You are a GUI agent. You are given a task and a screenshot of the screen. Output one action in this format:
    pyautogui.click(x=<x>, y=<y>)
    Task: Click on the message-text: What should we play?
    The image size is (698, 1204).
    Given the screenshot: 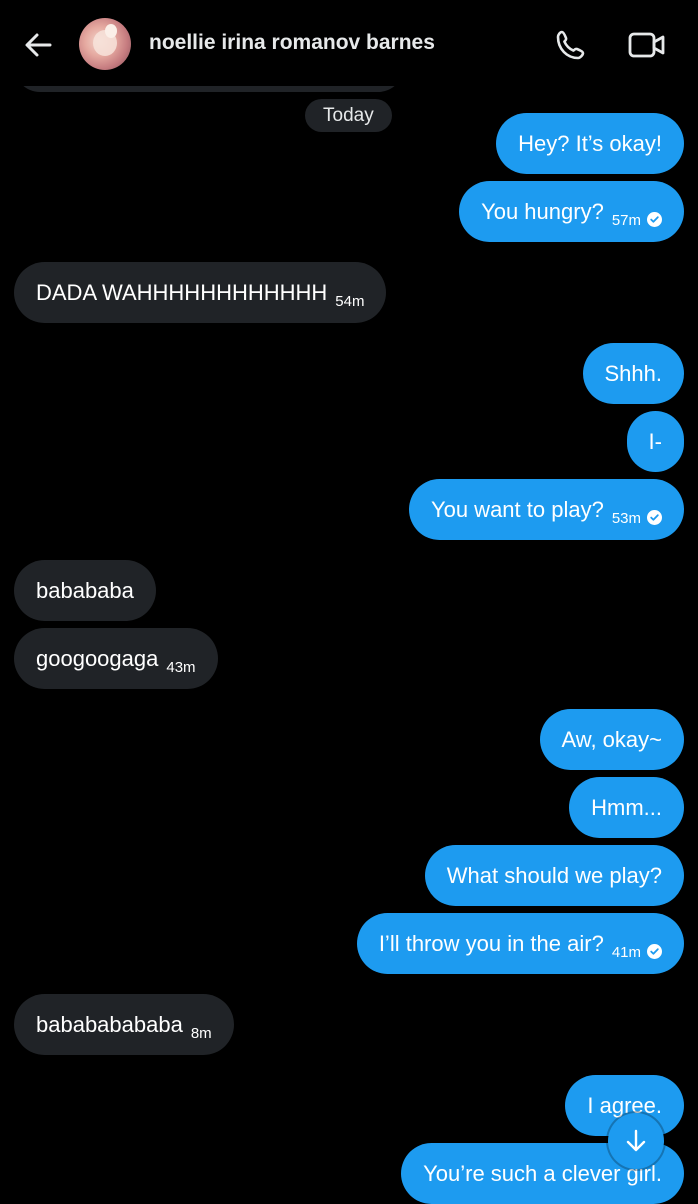 What is the action you would take?
    pyautogui.click(x=554, y=875)
    